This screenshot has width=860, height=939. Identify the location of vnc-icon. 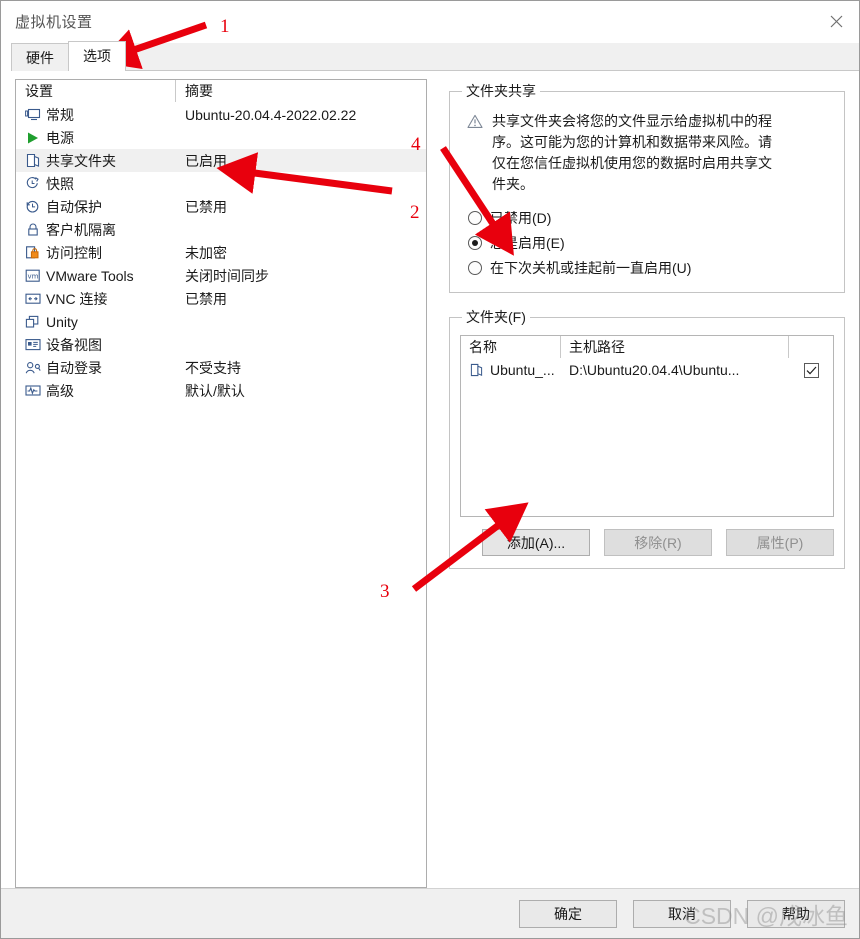
(32, 298).